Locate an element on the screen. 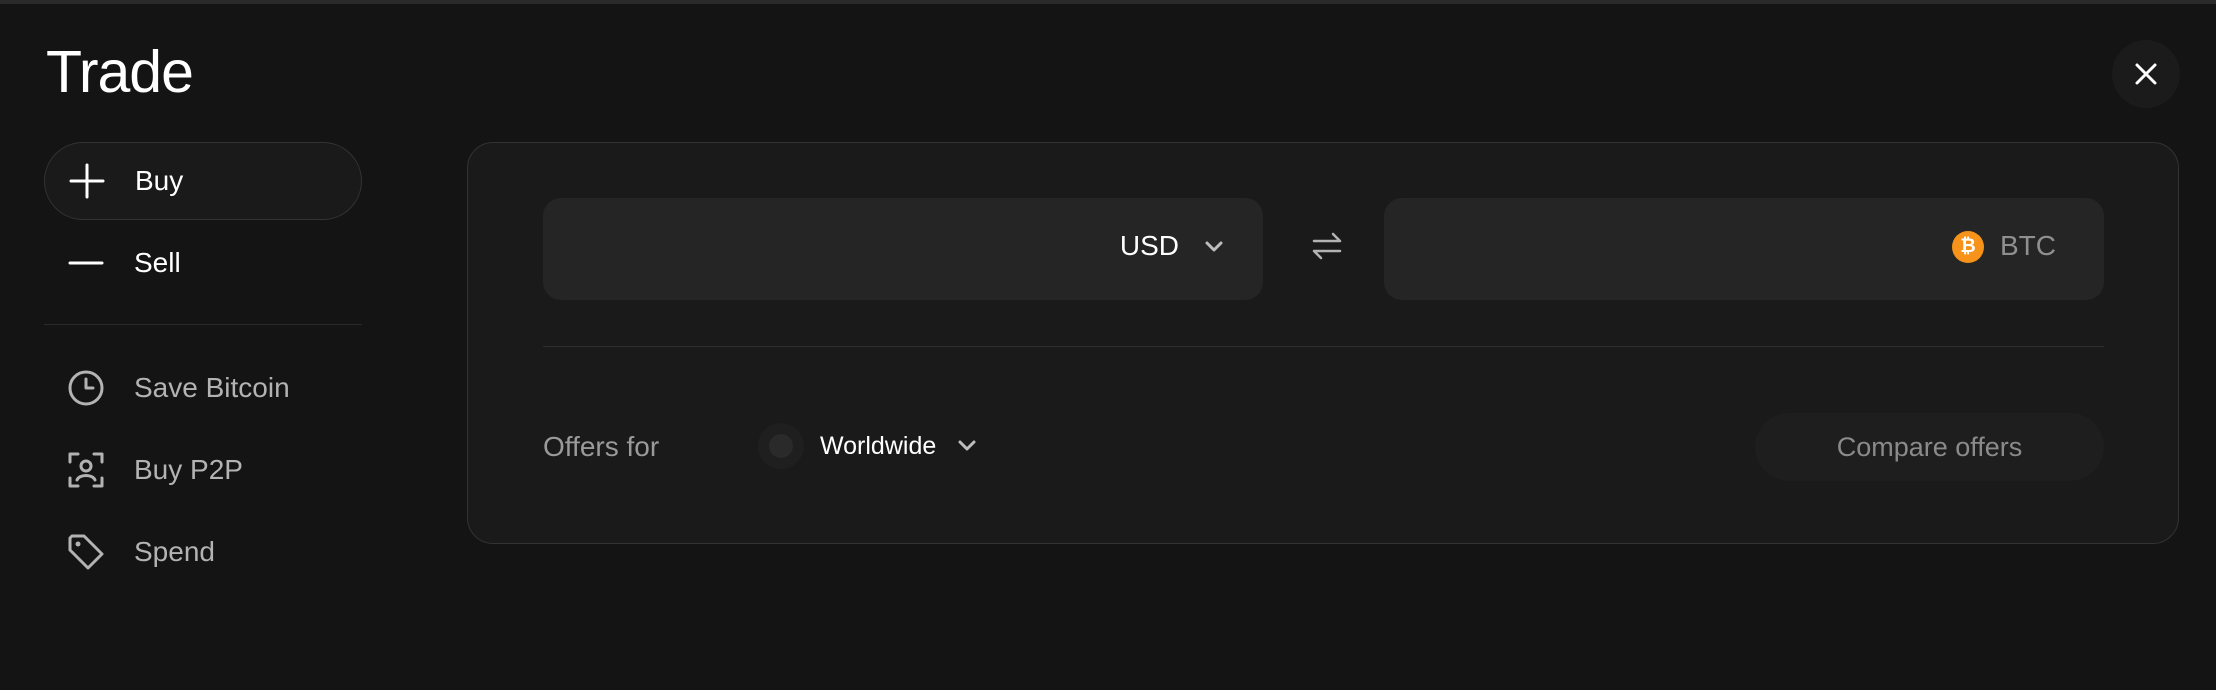 The height and width of the screenshot is (690, 2216). close-icon is located at coordinates (2146, 74).